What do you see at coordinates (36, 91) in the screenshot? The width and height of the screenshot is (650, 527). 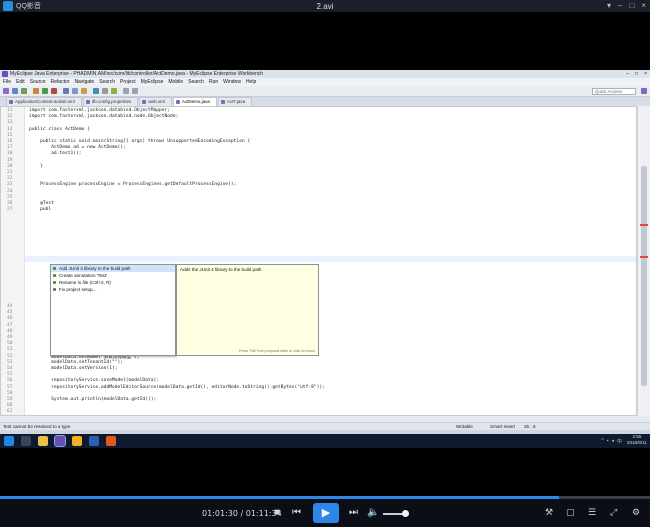 I see `debug-icon` at bounding box center [36, 91].